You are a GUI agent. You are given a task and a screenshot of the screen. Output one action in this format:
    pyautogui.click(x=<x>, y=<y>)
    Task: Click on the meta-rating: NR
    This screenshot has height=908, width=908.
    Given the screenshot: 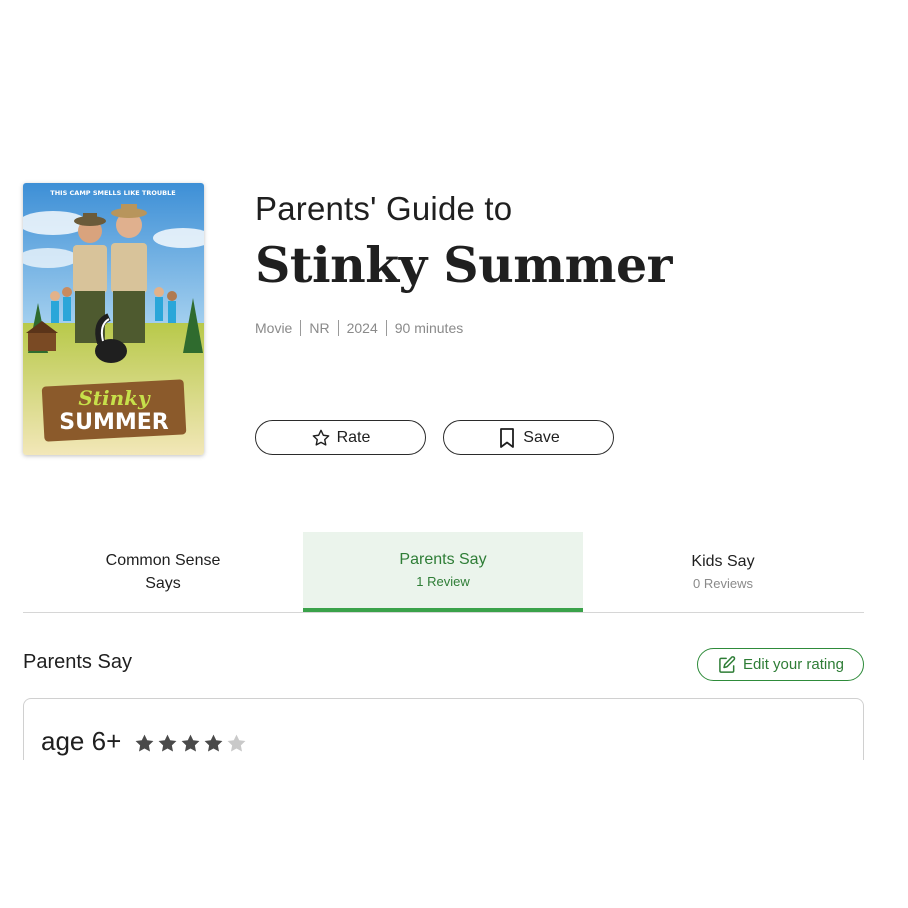 What is the action you would take?
    pyautogui.click(x=319, y=328)
    